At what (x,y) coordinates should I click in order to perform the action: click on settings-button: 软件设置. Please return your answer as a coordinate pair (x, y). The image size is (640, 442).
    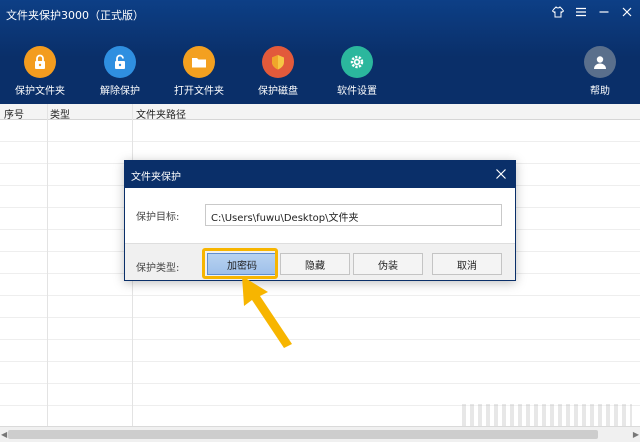
    Looking at the image, I should click on (357, 71).